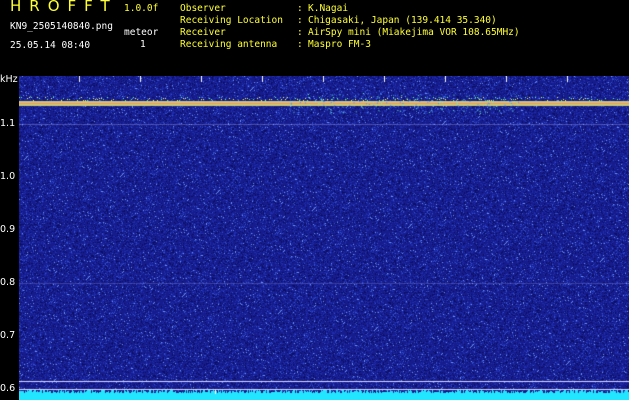 The image size is (629, 400). What do you see at coordinates (339, 44) in the screenshot?
I see `metadata-antenna-value: Maspro FM-3` at bounding box center [339, 44].